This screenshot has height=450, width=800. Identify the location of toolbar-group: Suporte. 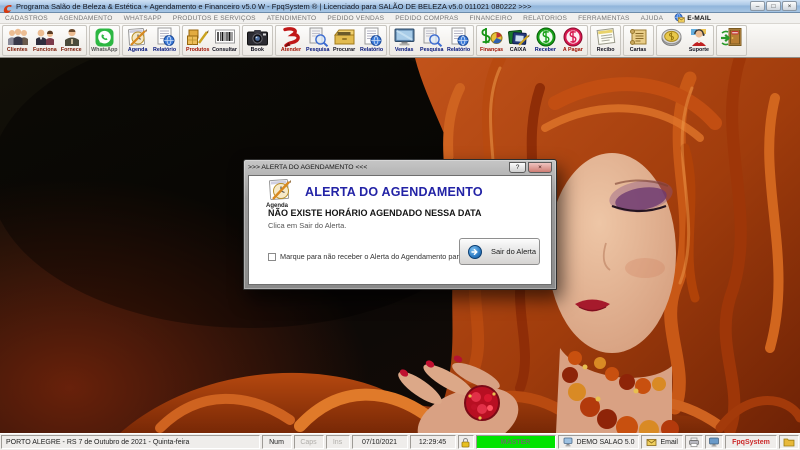
(685, 40).